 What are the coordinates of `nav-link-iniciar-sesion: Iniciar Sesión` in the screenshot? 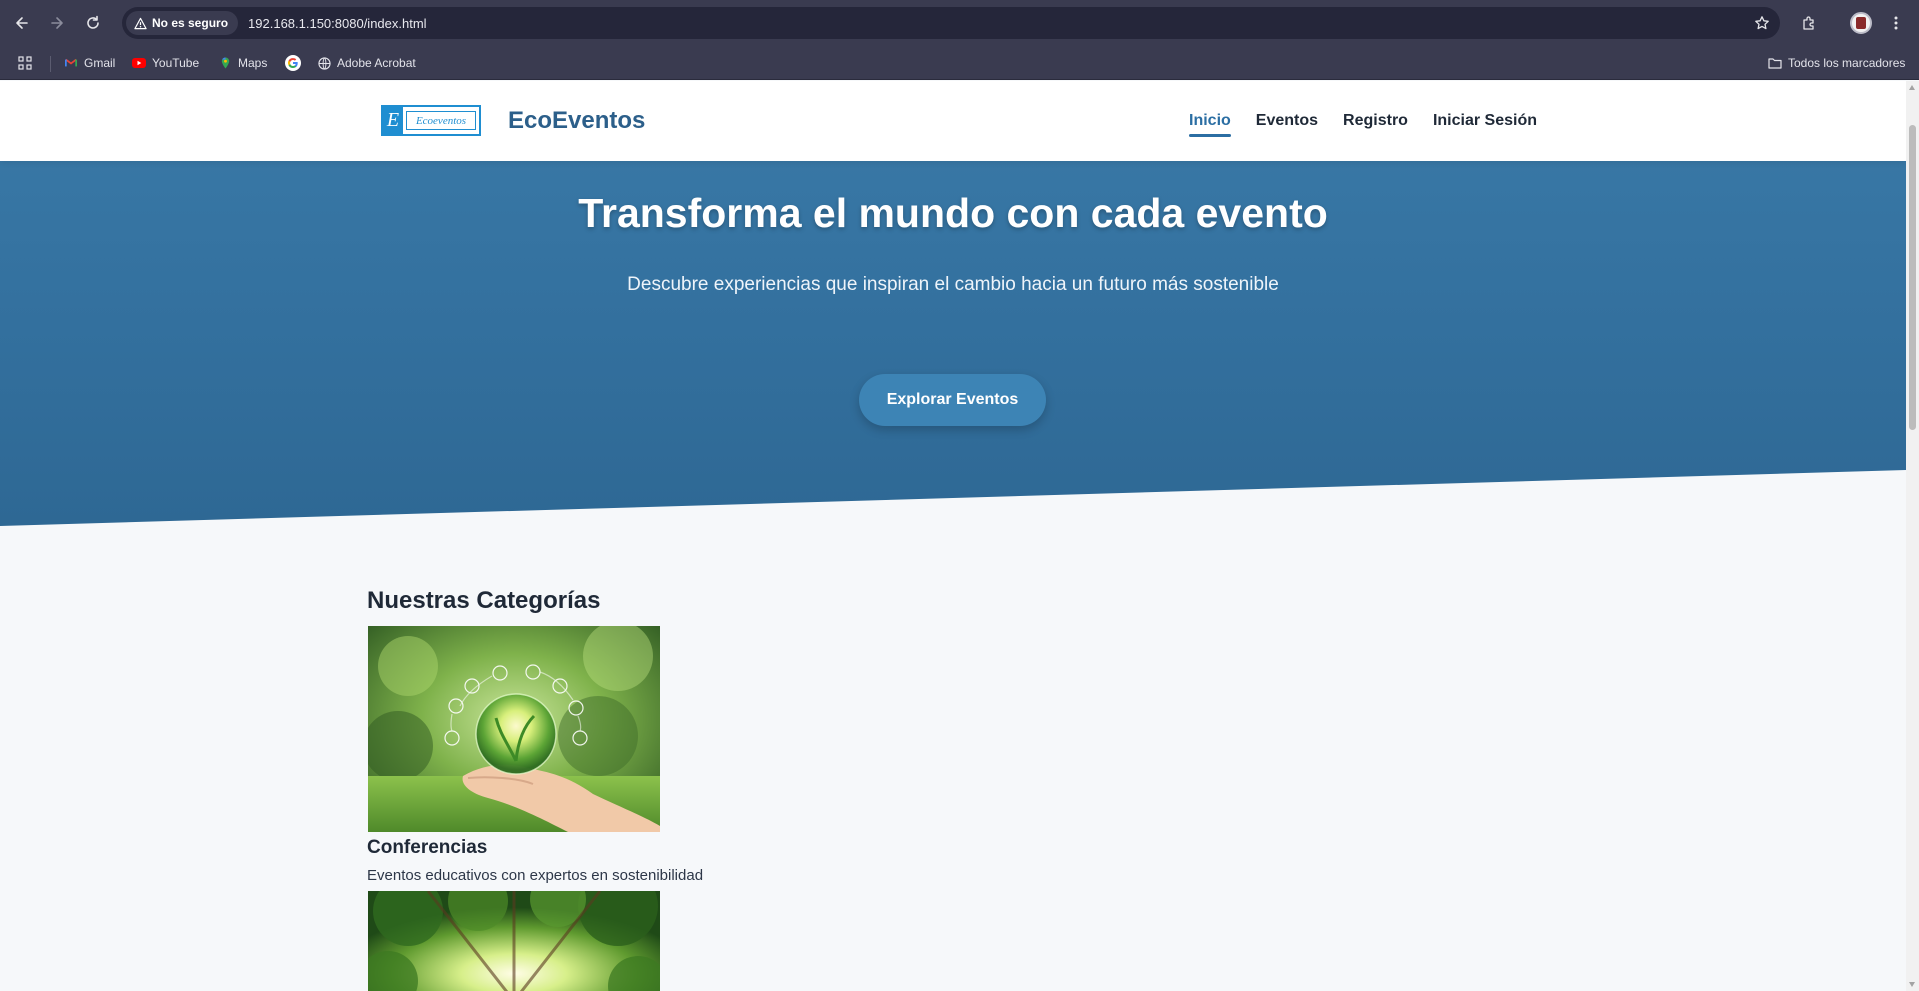 It's located at (1485, 121).